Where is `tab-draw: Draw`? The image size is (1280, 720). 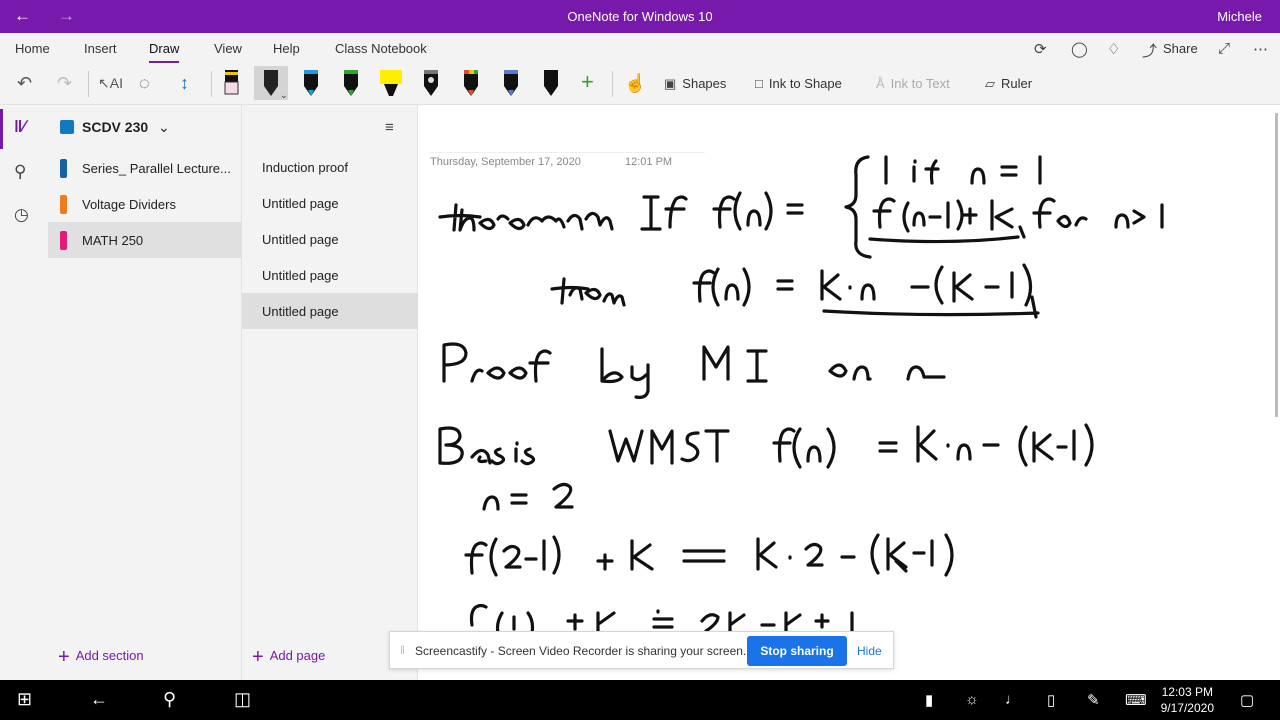 tab-draw: Draw is located at coordinates (164, 52).